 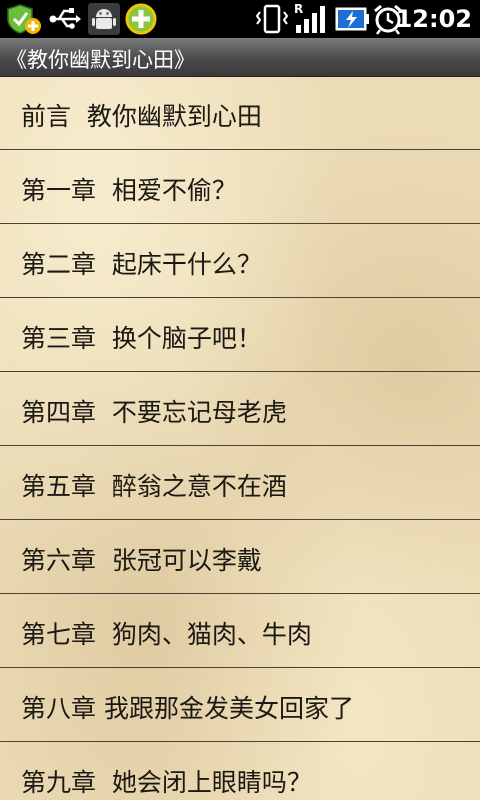 What do you see at coordinates (166, 782) in the screenshot?
I see `chapter-label: 第九章 她会闭上眼睛吗？` at bounding box center [166, 782].